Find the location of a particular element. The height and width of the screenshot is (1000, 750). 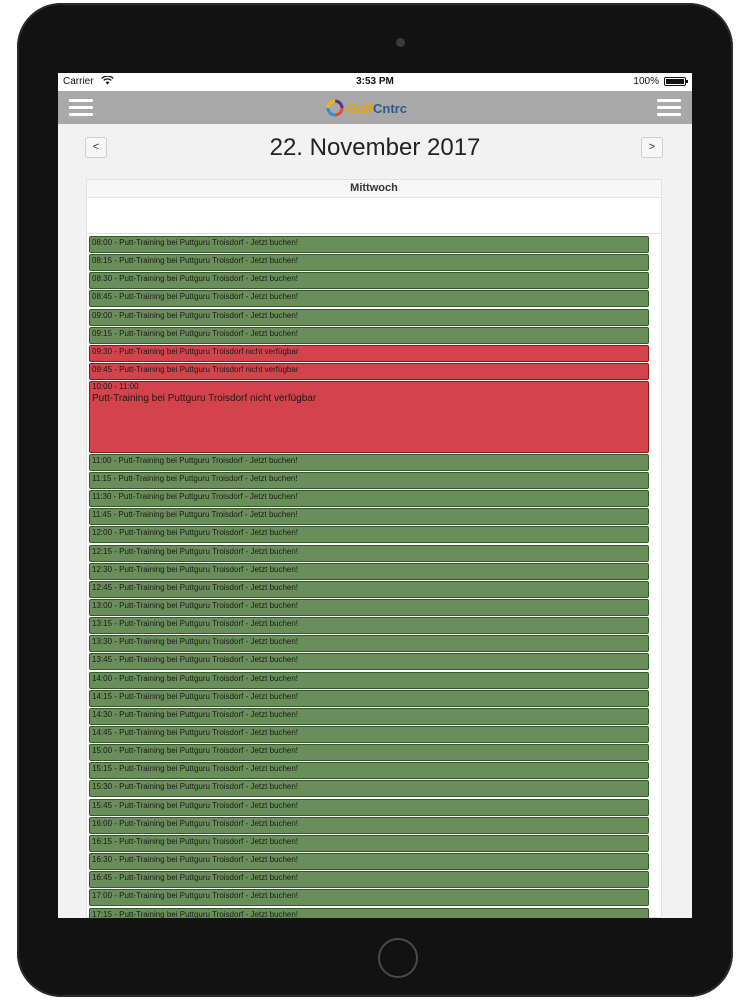

home-button is located at coordinates (398, 958).